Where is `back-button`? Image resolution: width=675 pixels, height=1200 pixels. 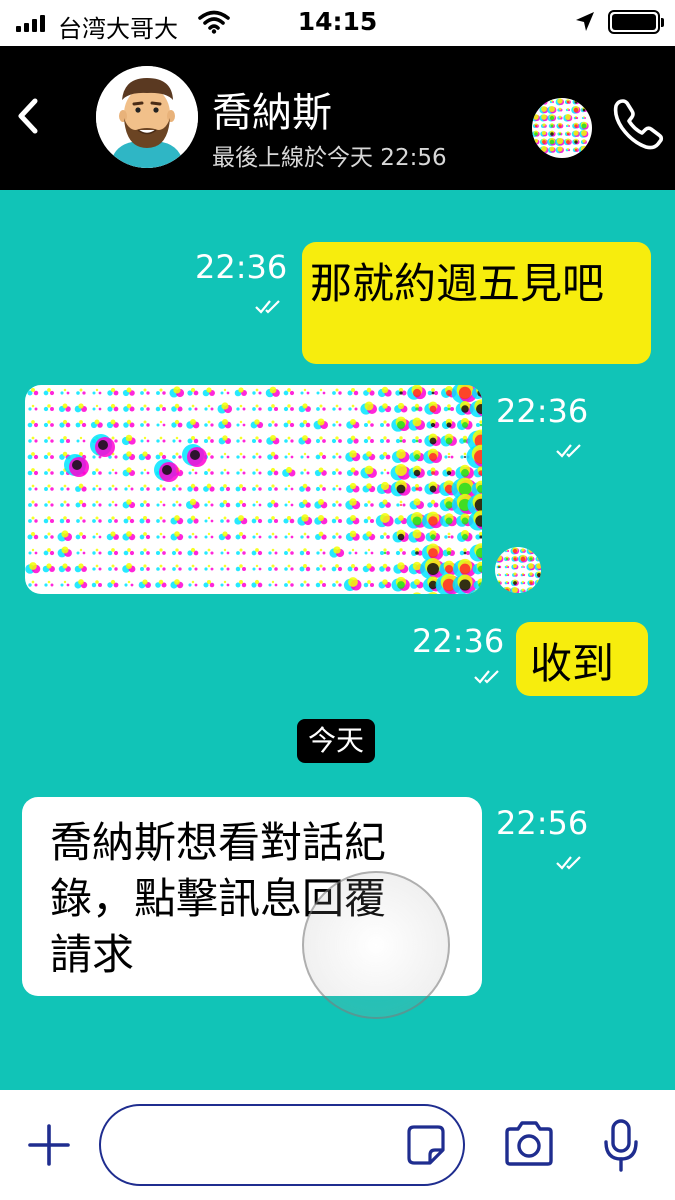
back-button is located at coordinates (28, 116).